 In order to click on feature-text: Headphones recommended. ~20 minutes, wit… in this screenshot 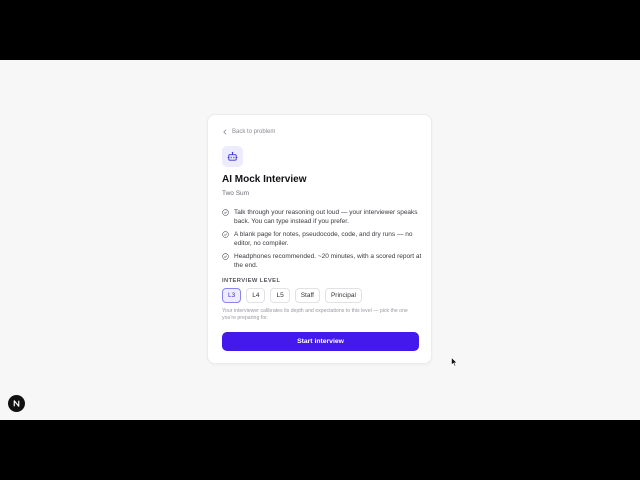, I will do `click(328, 261)`.